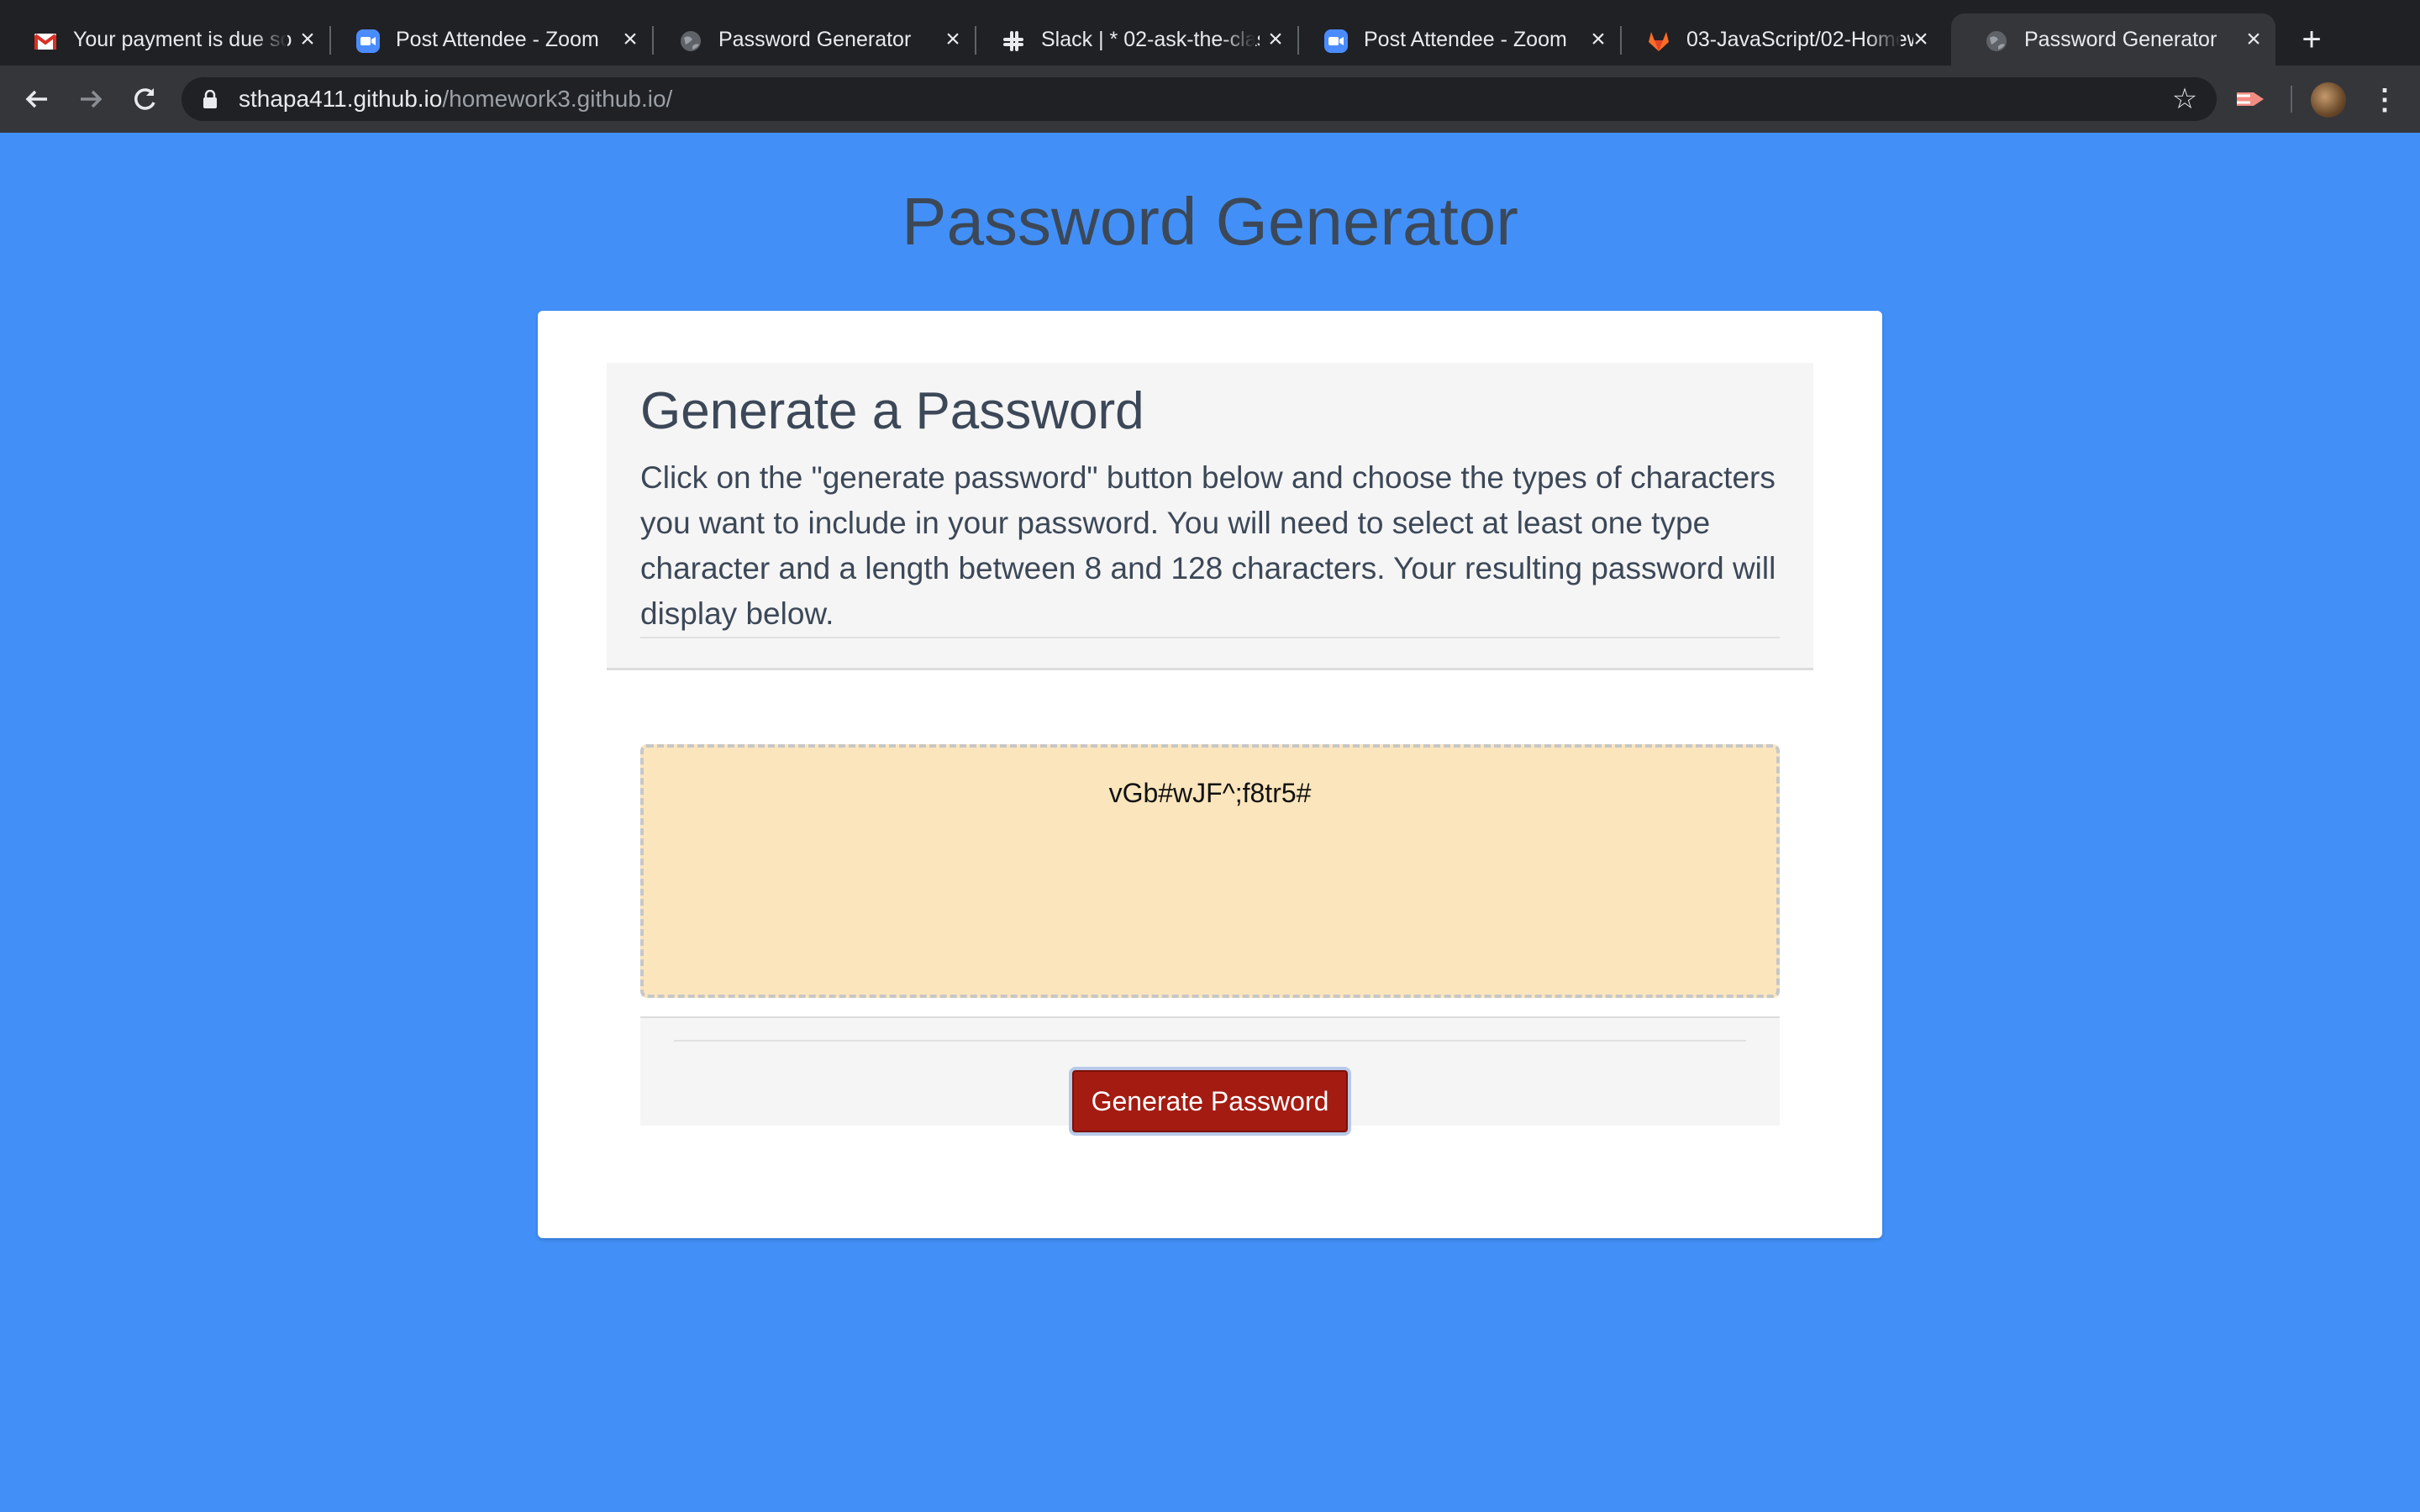 Image resolution: width=2420 pixels, height=1512 pixels. I want to click on tab-password-generator-active: Password Generator ×, so click(2113, 39).